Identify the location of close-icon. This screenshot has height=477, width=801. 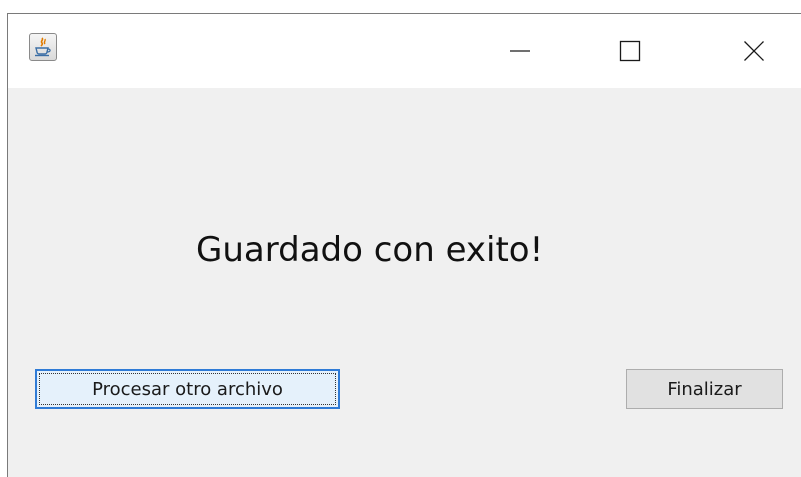
(754, 51).